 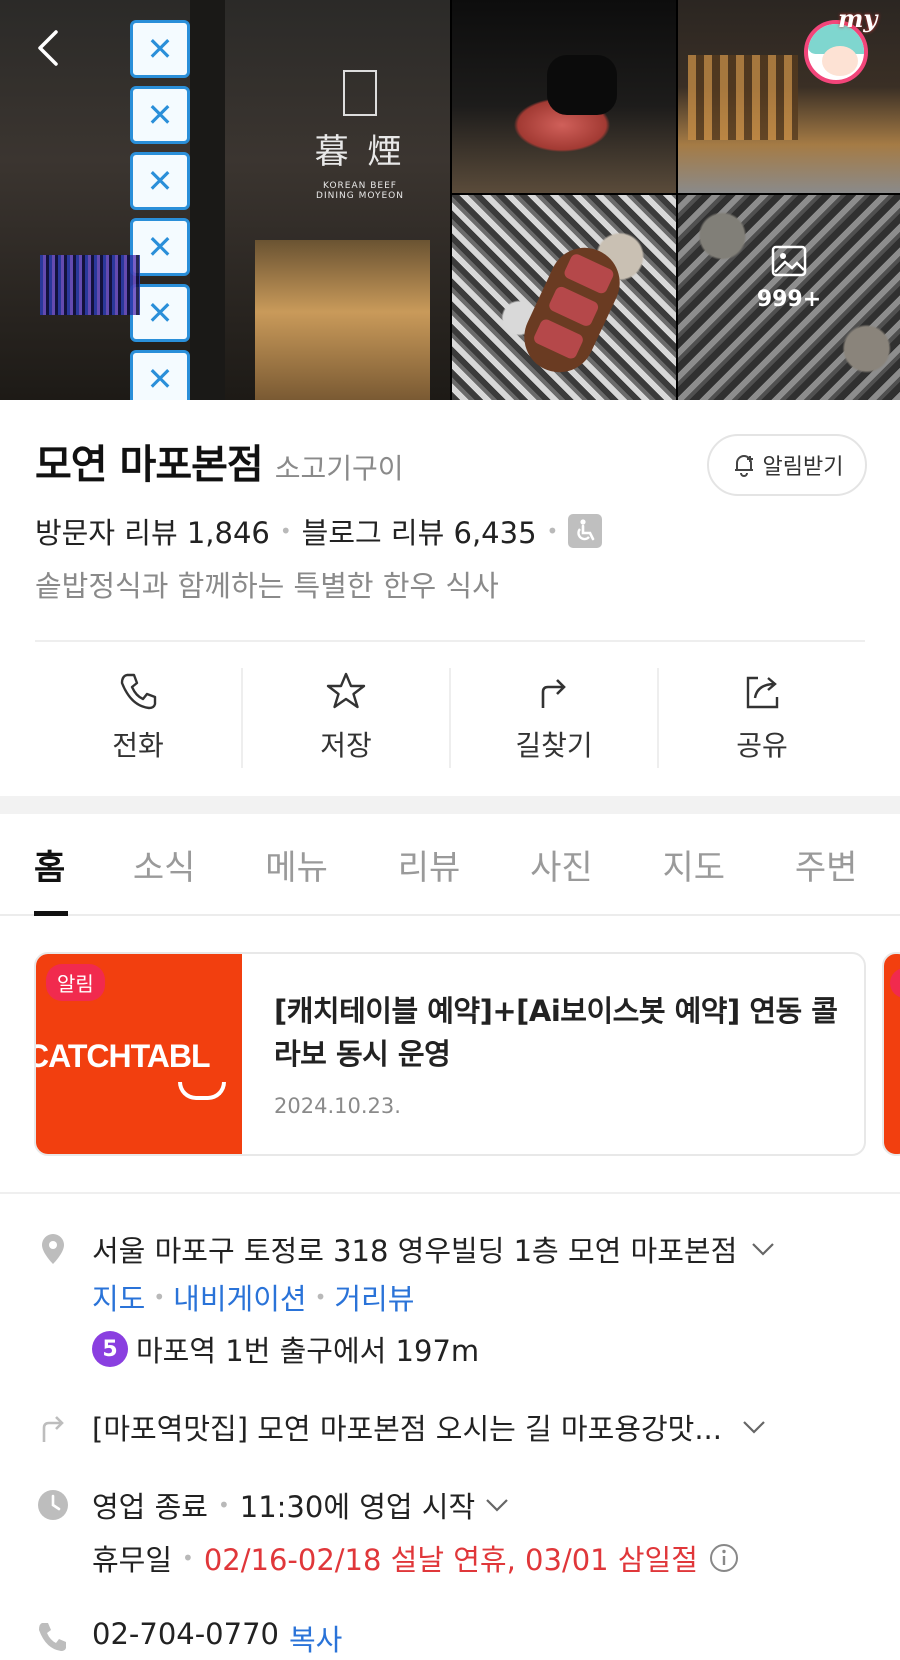 I want to click on place-name: 모연 마포본점, so click(x=149, y=465).